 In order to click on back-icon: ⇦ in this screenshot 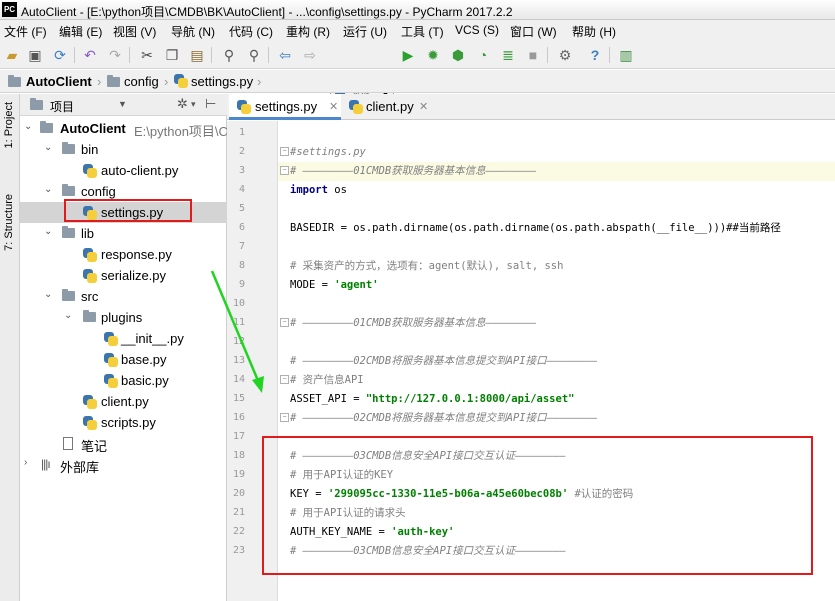, I will do `click(285, 55)`.